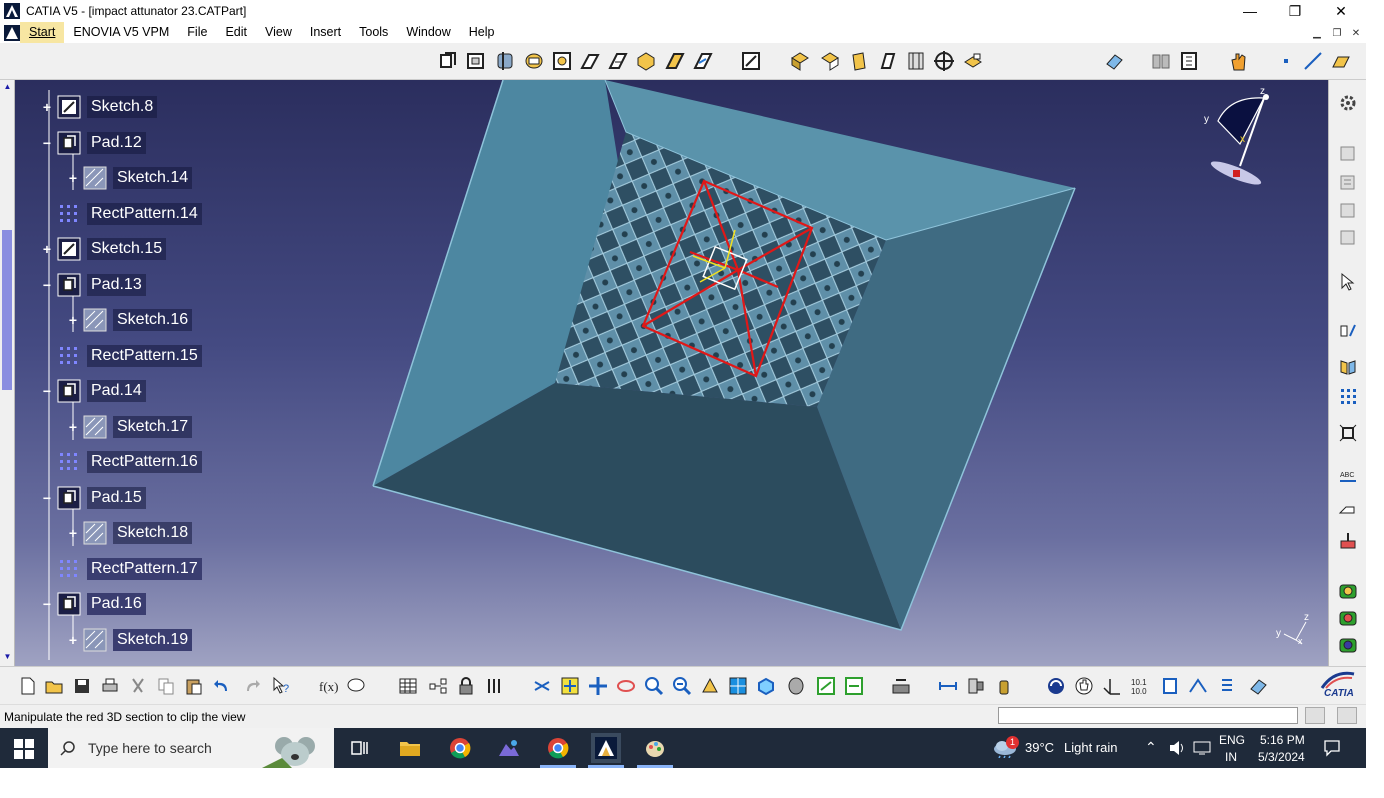  What do you see at coordinates (360, 748) in the screenshot?
I see `task-view-icon` at bounding box center [360, 748].